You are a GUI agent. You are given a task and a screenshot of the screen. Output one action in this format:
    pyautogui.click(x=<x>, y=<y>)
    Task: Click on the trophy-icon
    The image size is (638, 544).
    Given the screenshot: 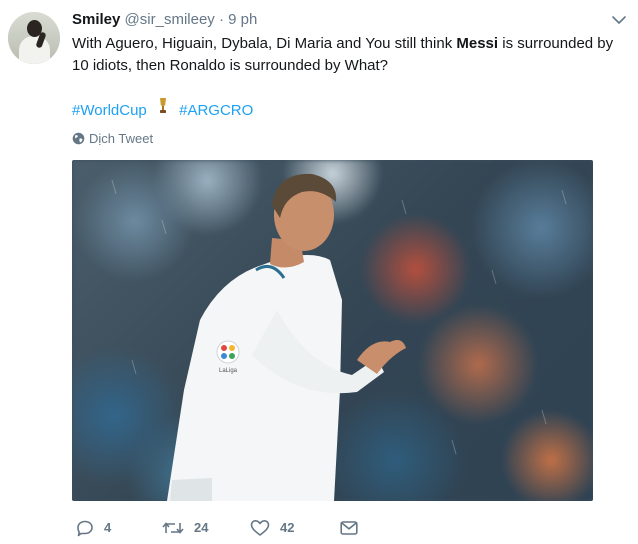 What is the action you would take?
    pyautogui.click(x=162, y=105)
    